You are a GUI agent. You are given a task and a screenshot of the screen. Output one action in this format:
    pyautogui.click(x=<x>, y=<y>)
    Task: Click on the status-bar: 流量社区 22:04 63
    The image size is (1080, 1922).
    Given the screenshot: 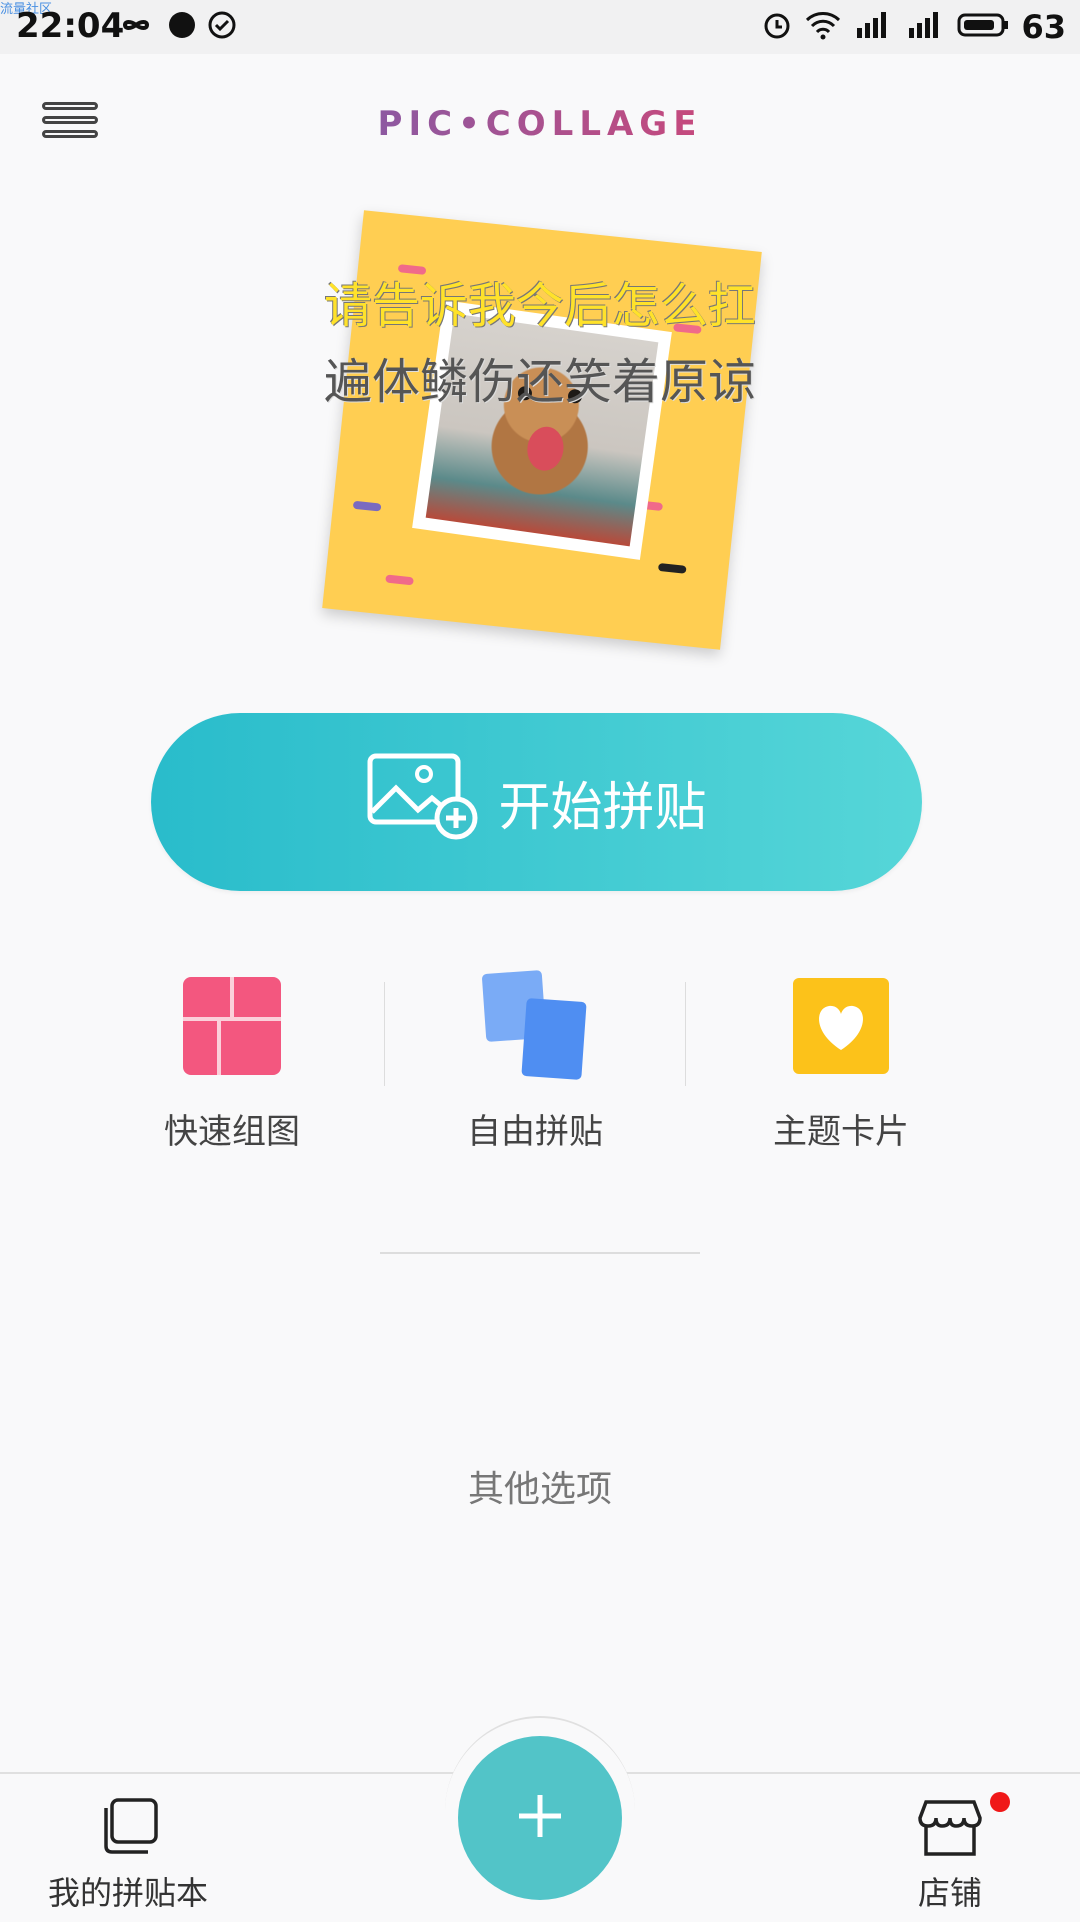 What is the action you would take?
    pyautogui.click(x=540, y=27)
    